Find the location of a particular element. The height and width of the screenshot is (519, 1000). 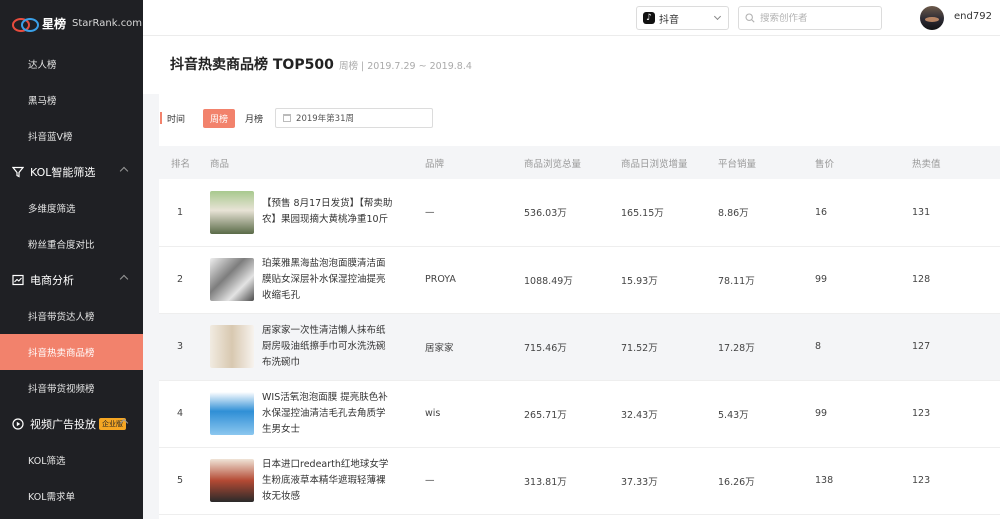

top-bar: ♪ 抖音 end792 is located at coordinates (571, 18).